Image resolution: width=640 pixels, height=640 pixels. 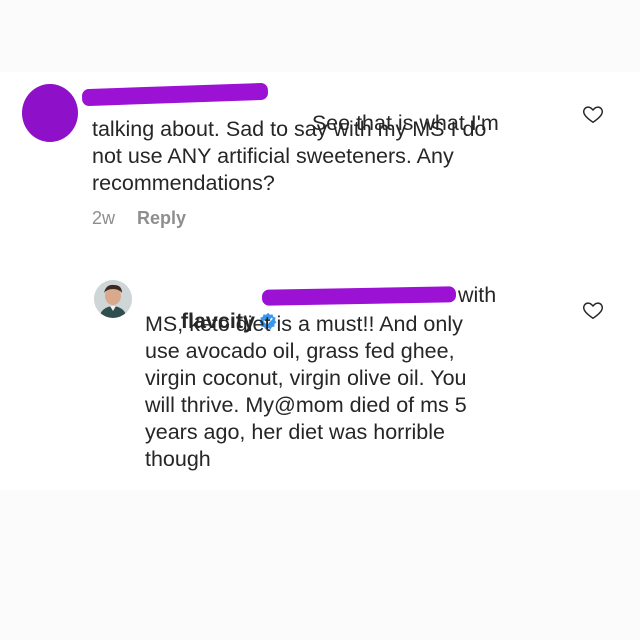 I want to click on comment-1-meta: 2w Reply, so click(x=139, y=218).